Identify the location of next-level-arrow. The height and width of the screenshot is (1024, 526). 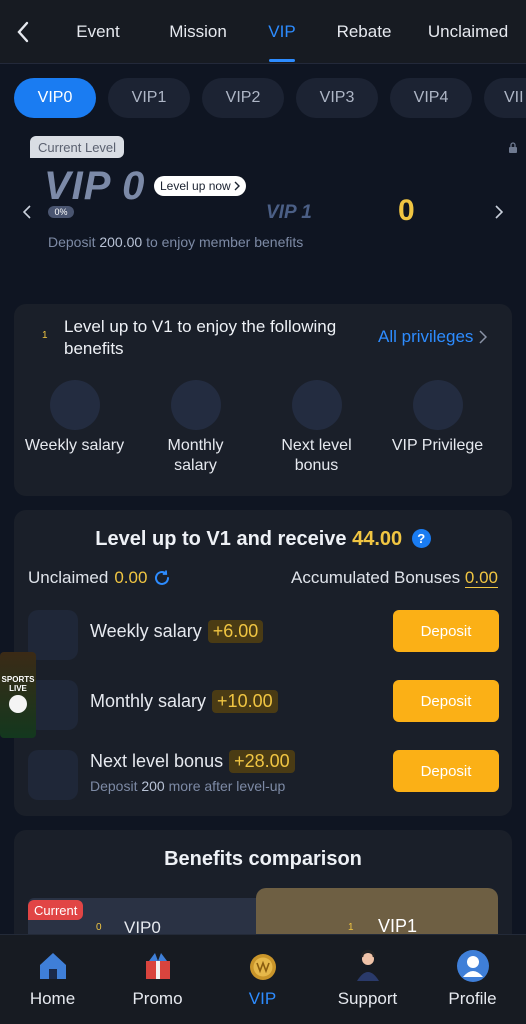
(499, 212).